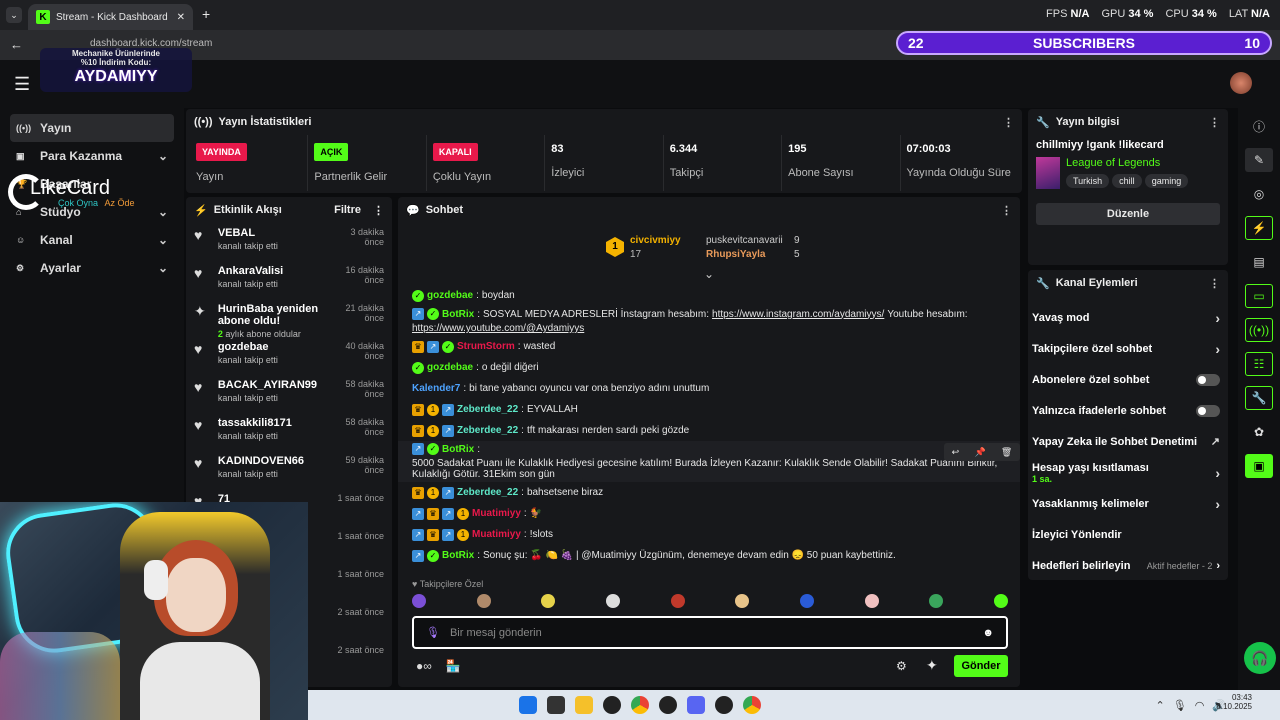 Image resolution: width=1280 pixels, height=720 pixels. I want to click on tag: chill, so click(1127, 181).